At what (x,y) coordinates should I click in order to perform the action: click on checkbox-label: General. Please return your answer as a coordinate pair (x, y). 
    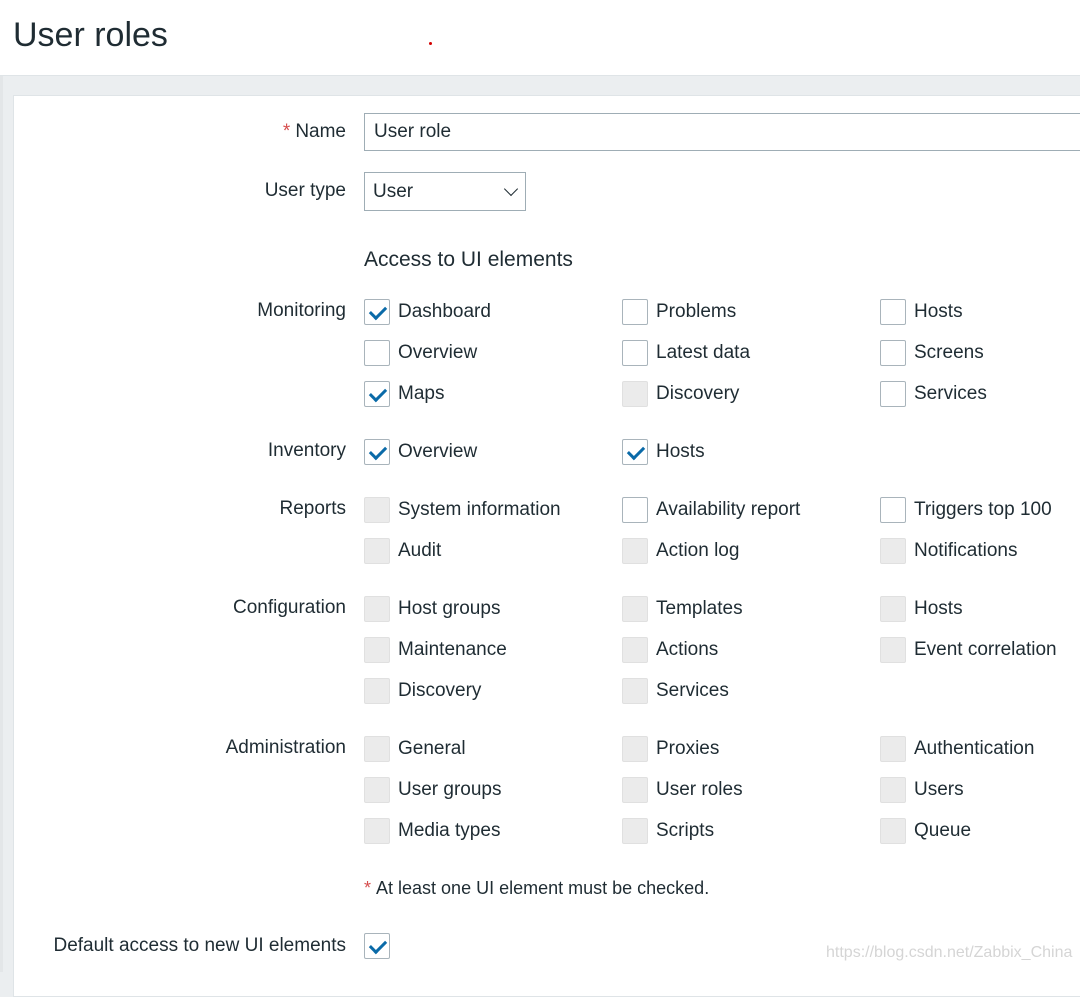
    Looking at the image, I should click on (432, 749).